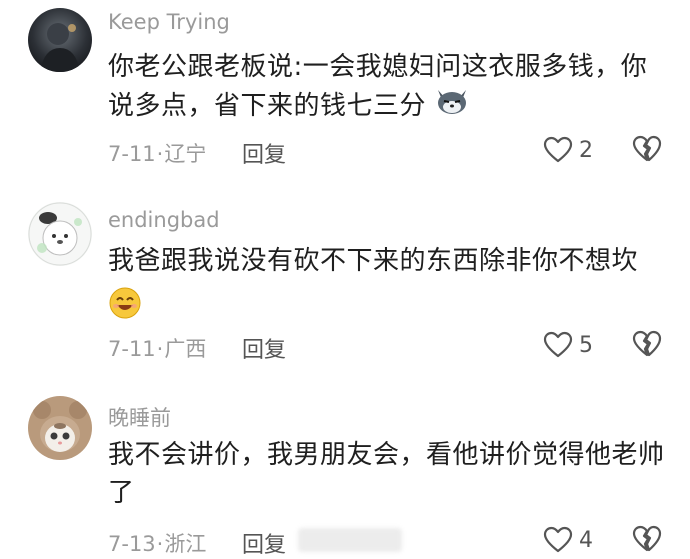  I want to click on comment-text-content: 我不会讲价，我男朋友会，看他讲价觉得他老帅了, so click(386, 474).